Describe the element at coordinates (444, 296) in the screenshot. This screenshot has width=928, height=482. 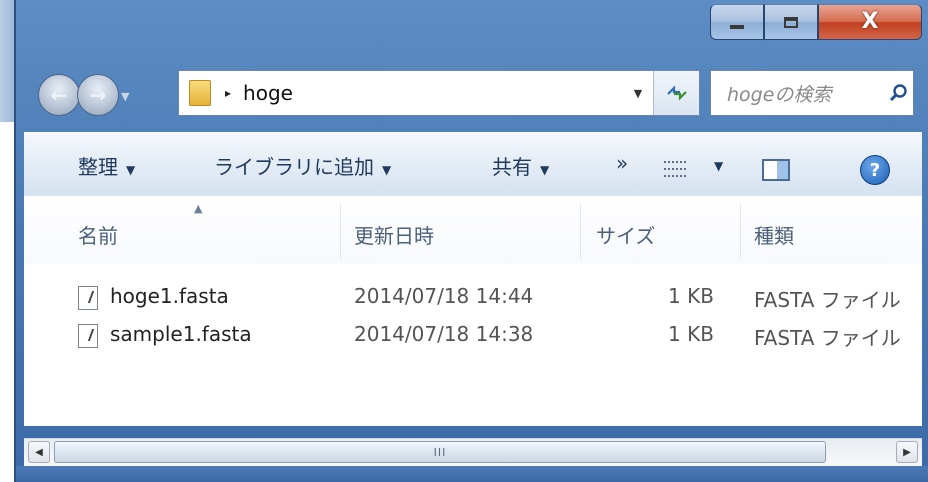
I see `file-modified: 2014/07/18 14:44` at that location.